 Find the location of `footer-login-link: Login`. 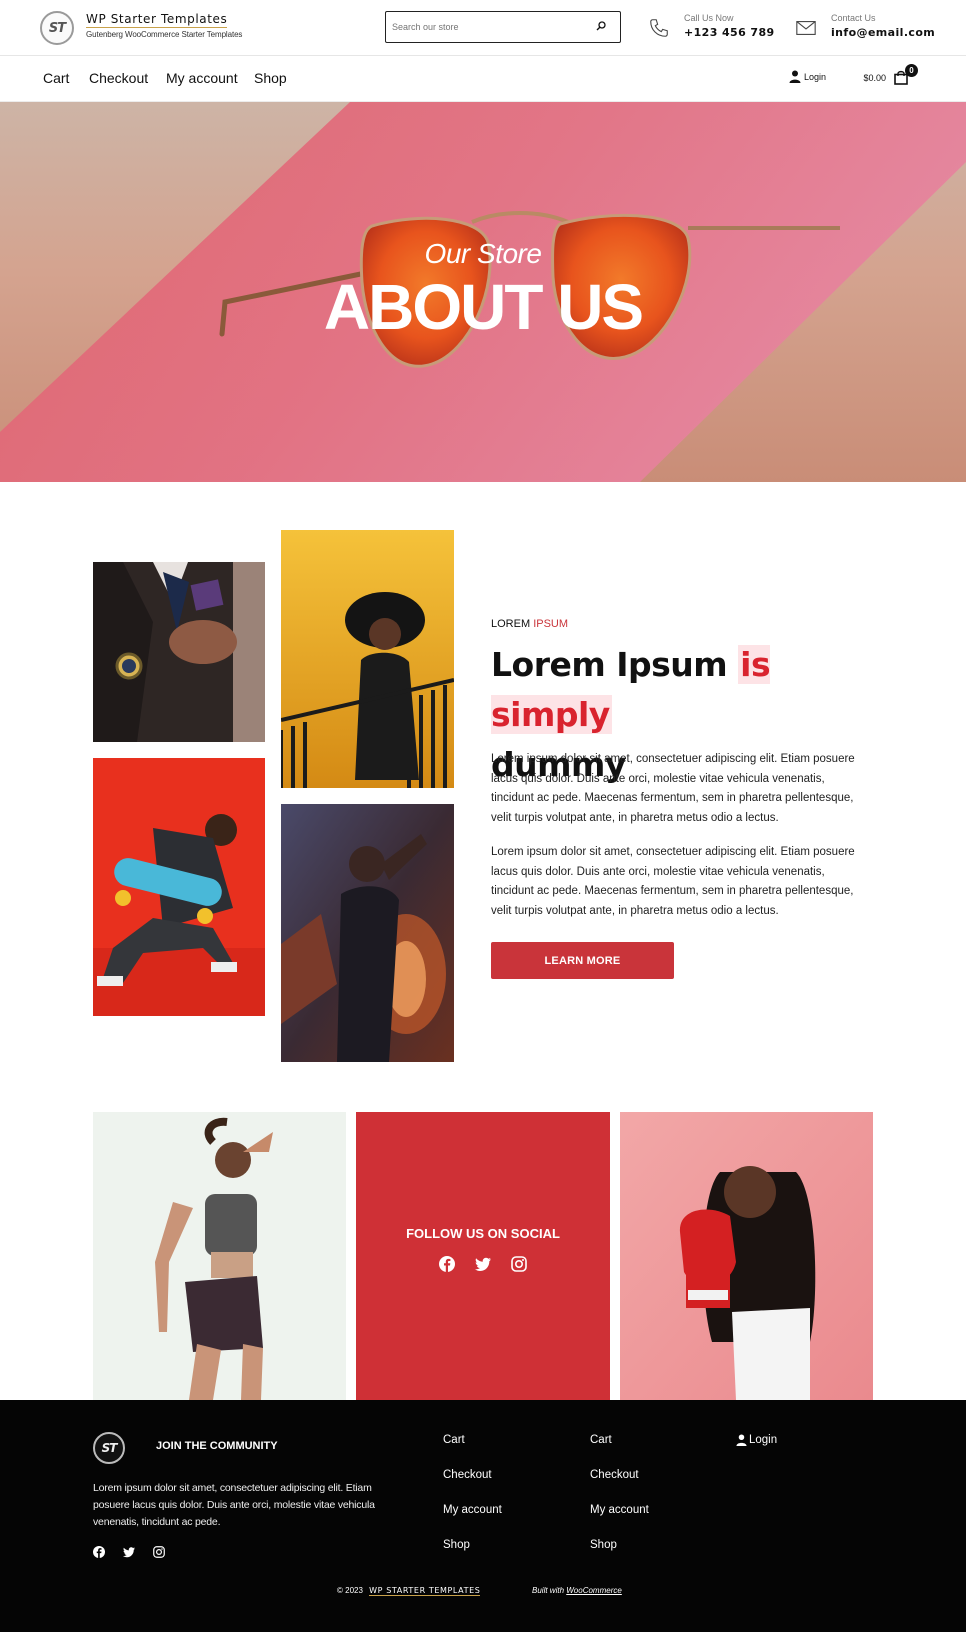

footer-login-link: Login is located at coordinates (756, 1440).